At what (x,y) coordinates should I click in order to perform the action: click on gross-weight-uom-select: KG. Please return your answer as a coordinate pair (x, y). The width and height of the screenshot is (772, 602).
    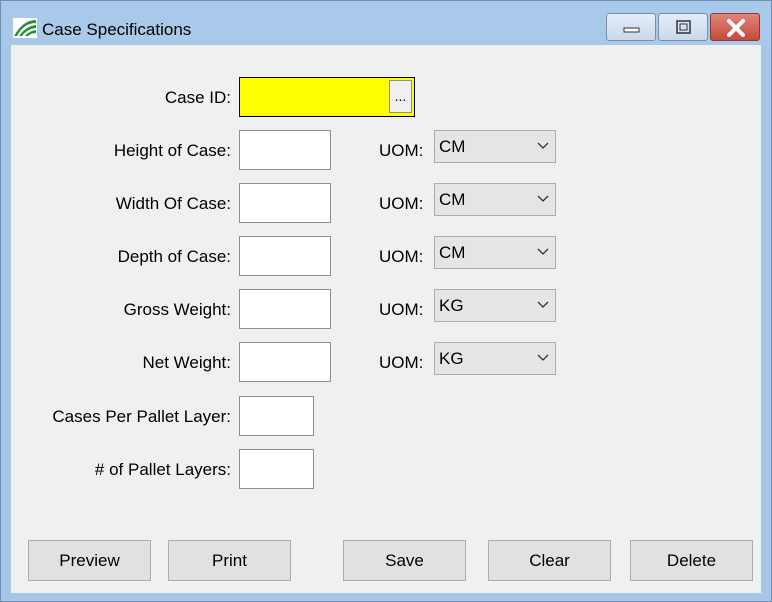
    Looking at the image, I should click on (495, 305).